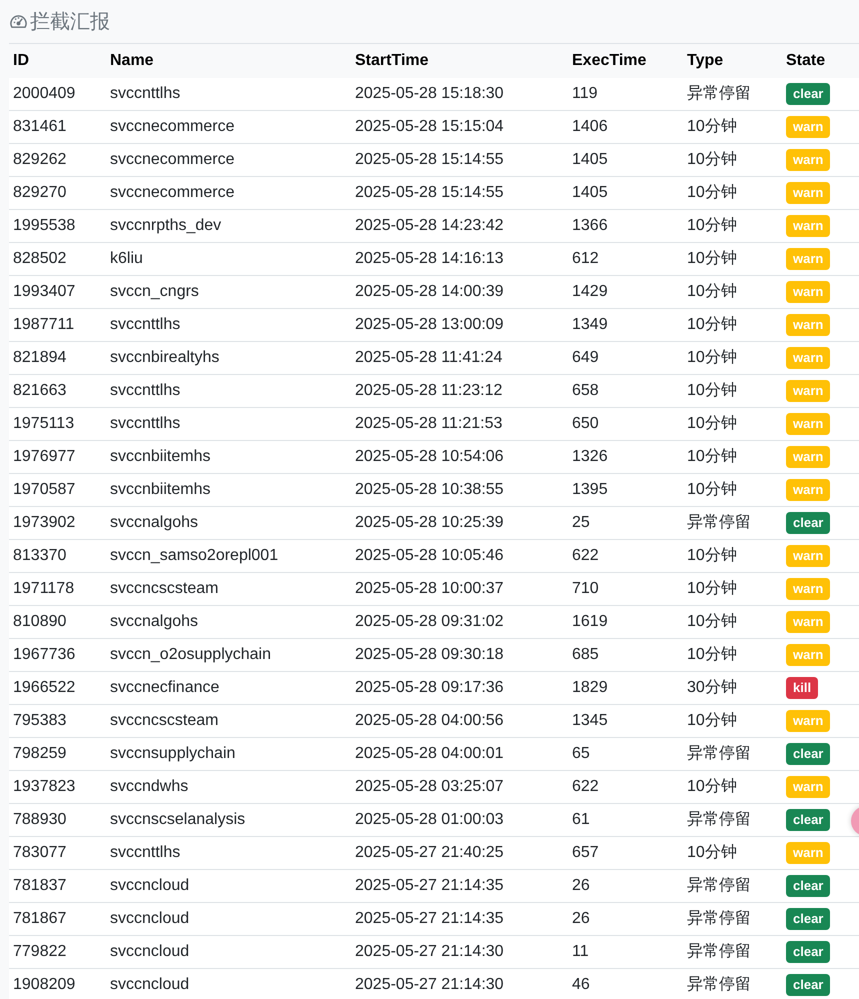 The image size is (859, 999). Describe the element at coordinates (164, 588) in the screenshot. I see `table-cell: svccncscsteam` at that location.